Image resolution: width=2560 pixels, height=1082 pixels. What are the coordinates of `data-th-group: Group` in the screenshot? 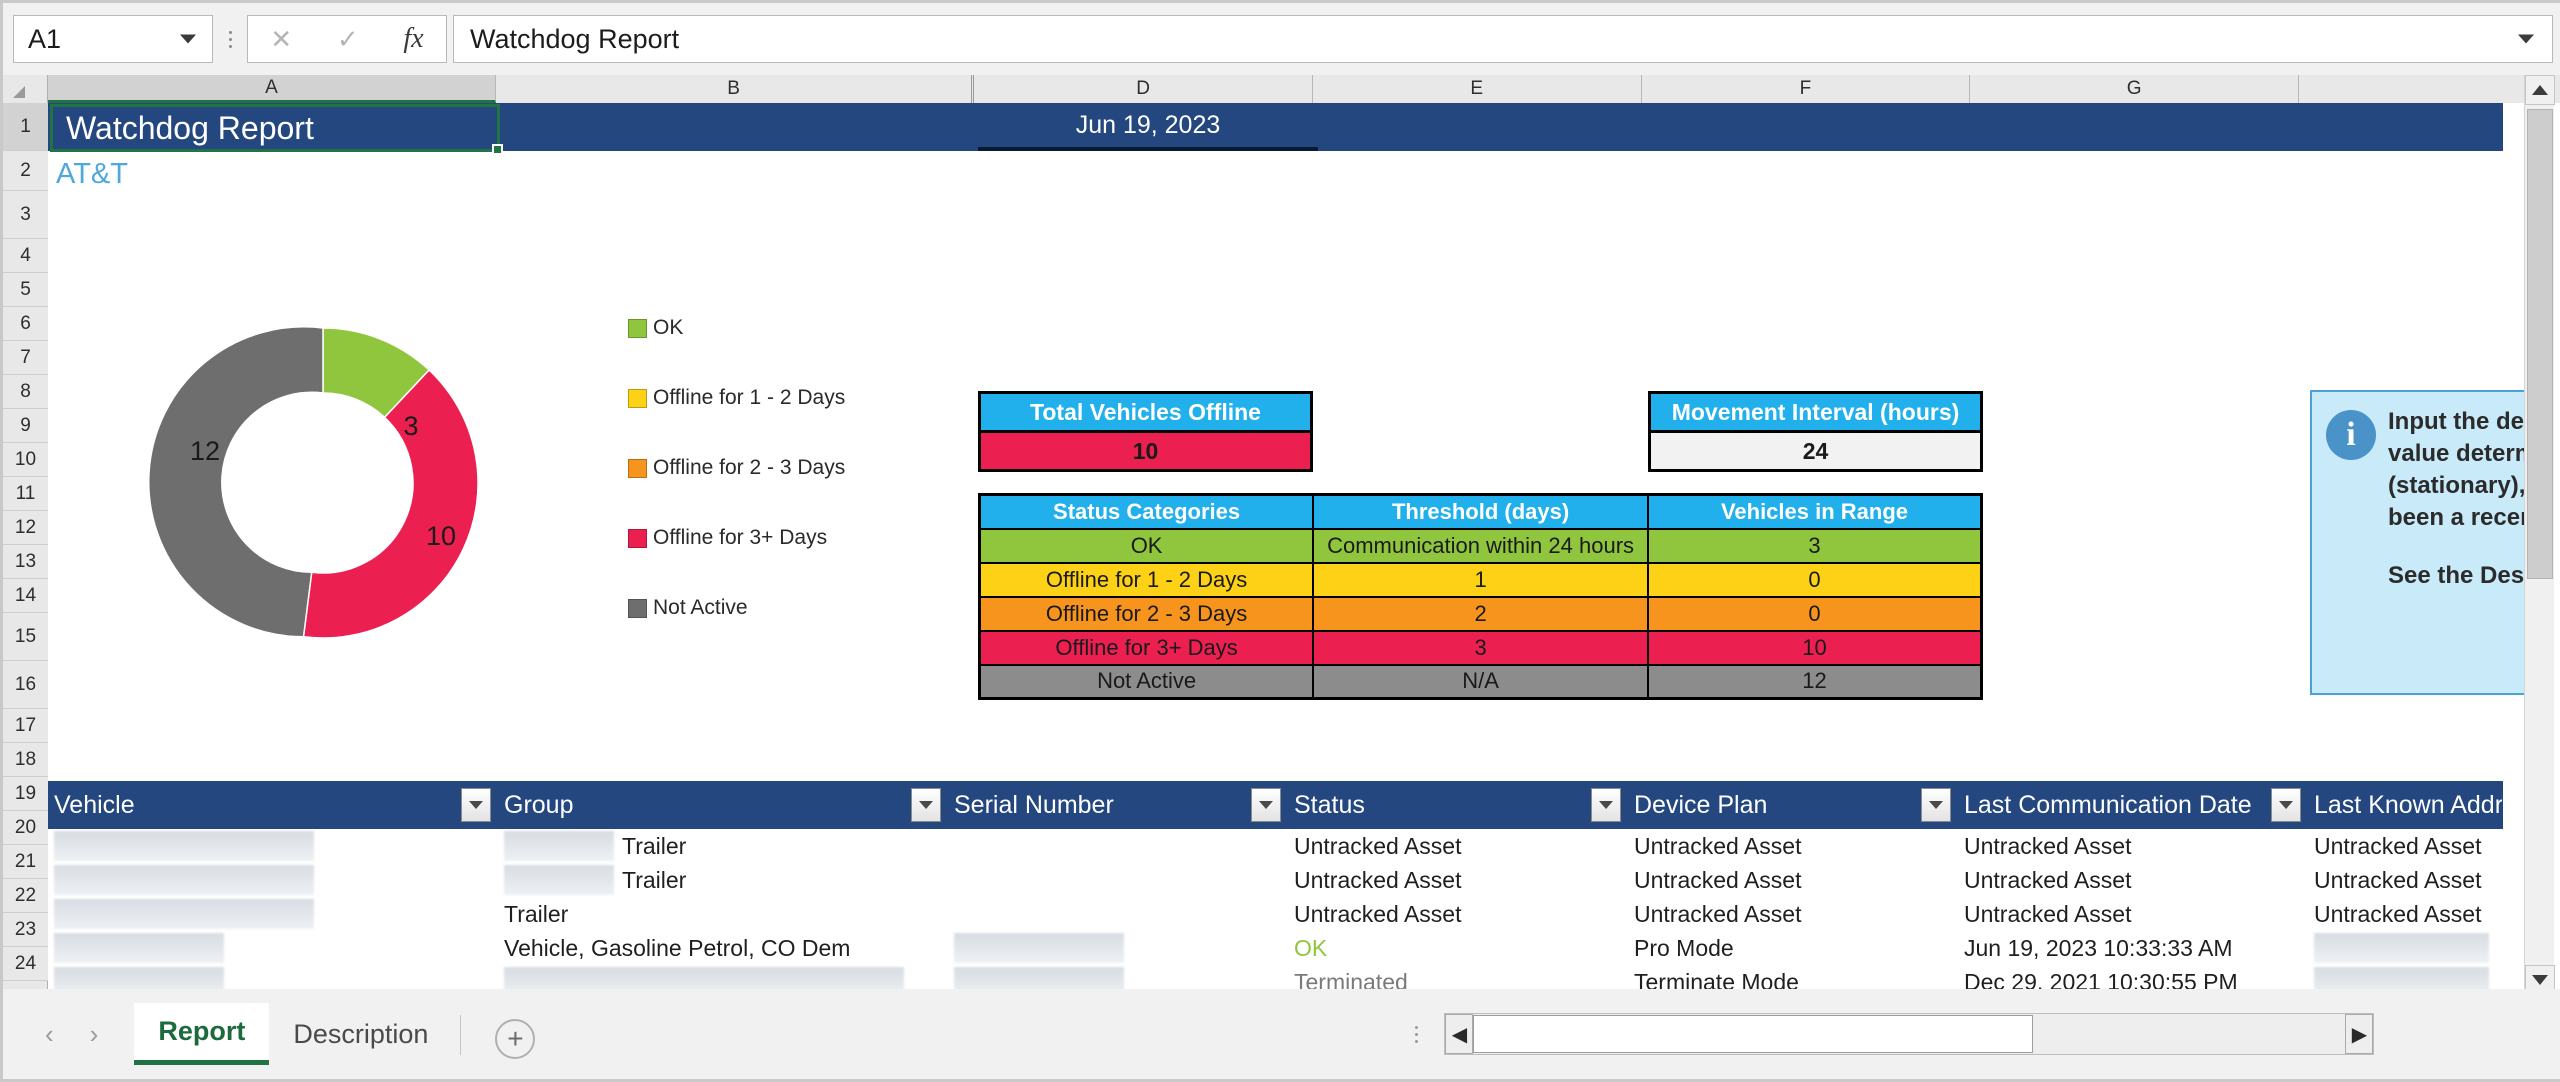 It's located at (723, 805).